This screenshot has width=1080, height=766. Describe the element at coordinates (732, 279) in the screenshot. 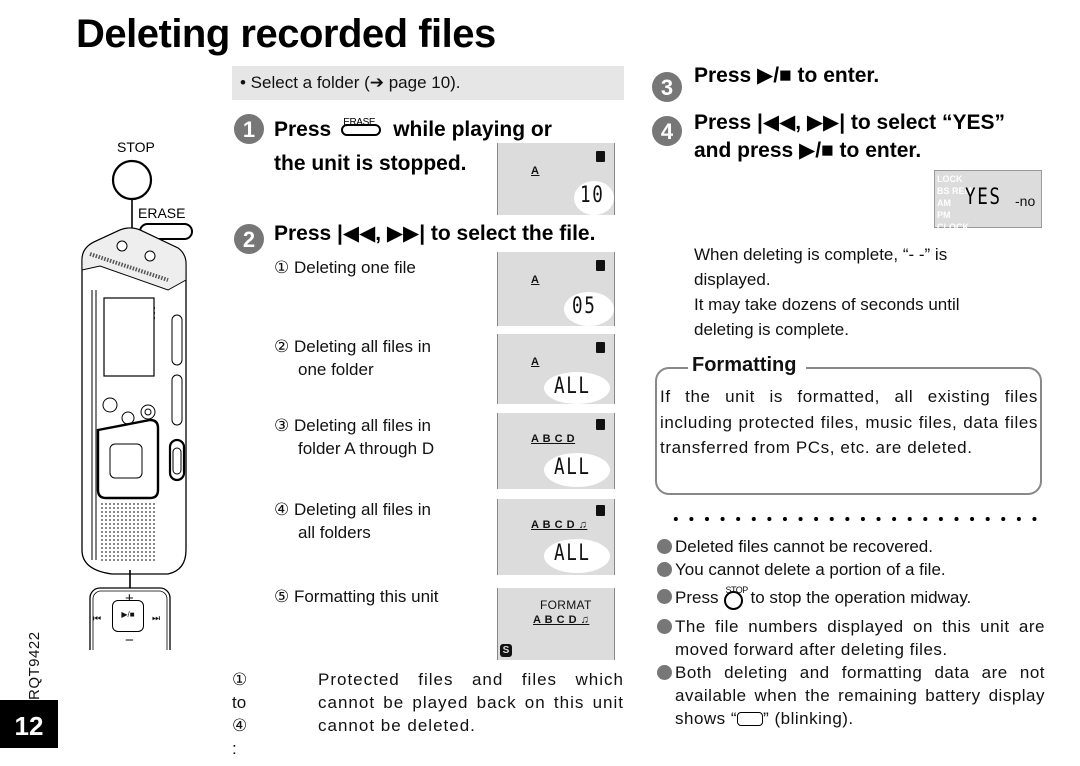

I see `completion-line2: displayed.` at that location.